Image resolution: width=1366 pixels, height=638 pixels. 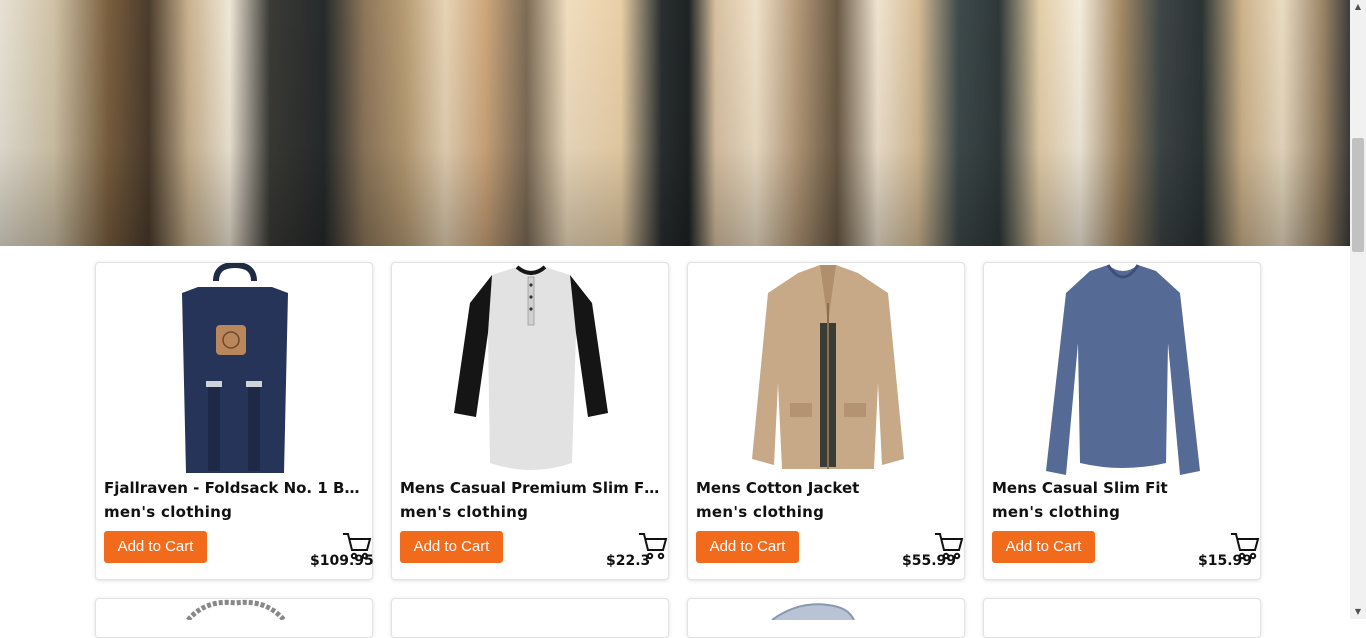 What do you see at coordinates (235, 368) in the screenshot?
I see `backpack-image` at bounding box center [235, 368].